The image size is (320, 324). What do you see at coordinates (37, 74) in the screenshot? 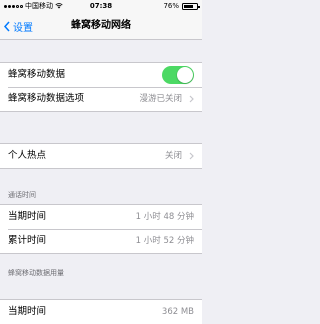
I see `cellular-data-label: 蜂窝移动数据` at bounding box center [37, 74].